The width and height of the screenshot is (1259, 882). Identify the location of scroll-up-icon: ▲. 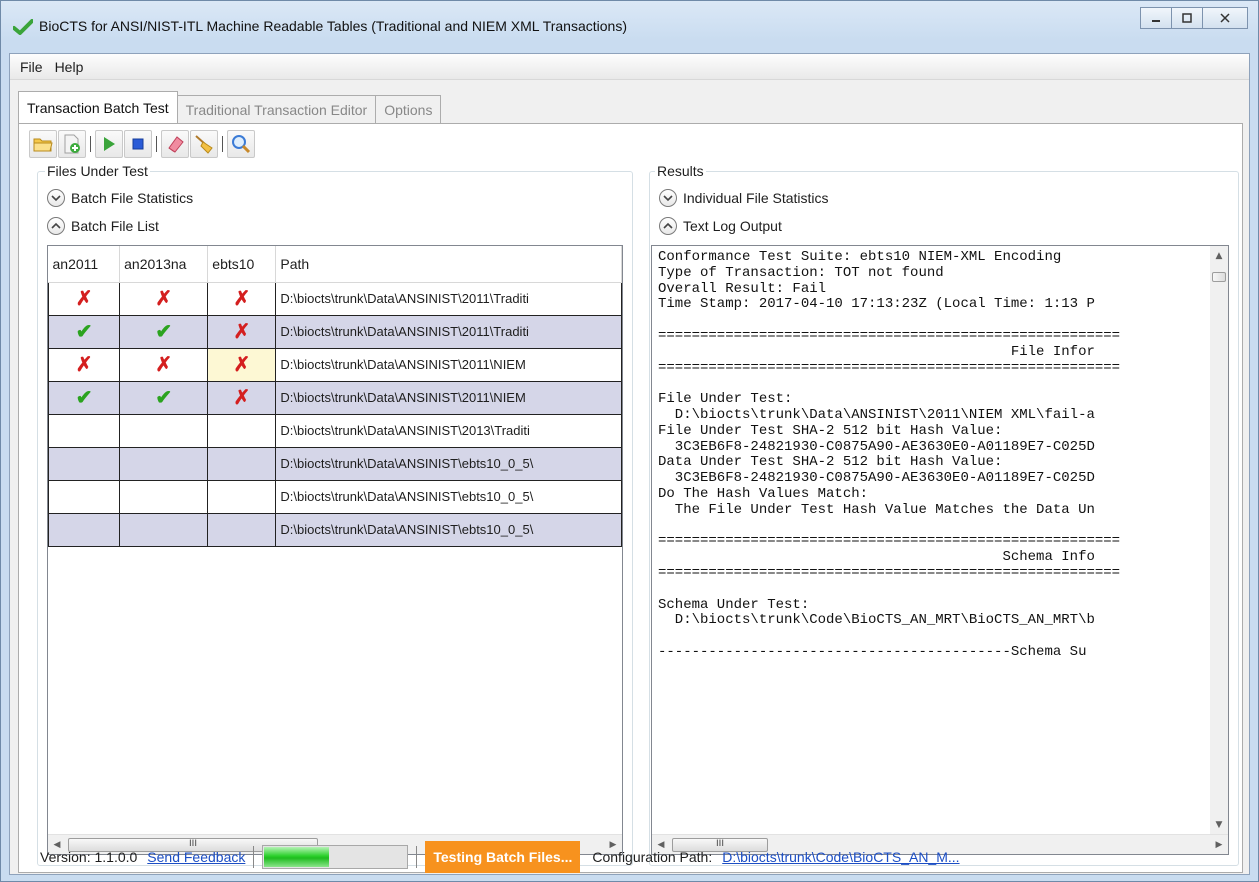
(1219, 255).